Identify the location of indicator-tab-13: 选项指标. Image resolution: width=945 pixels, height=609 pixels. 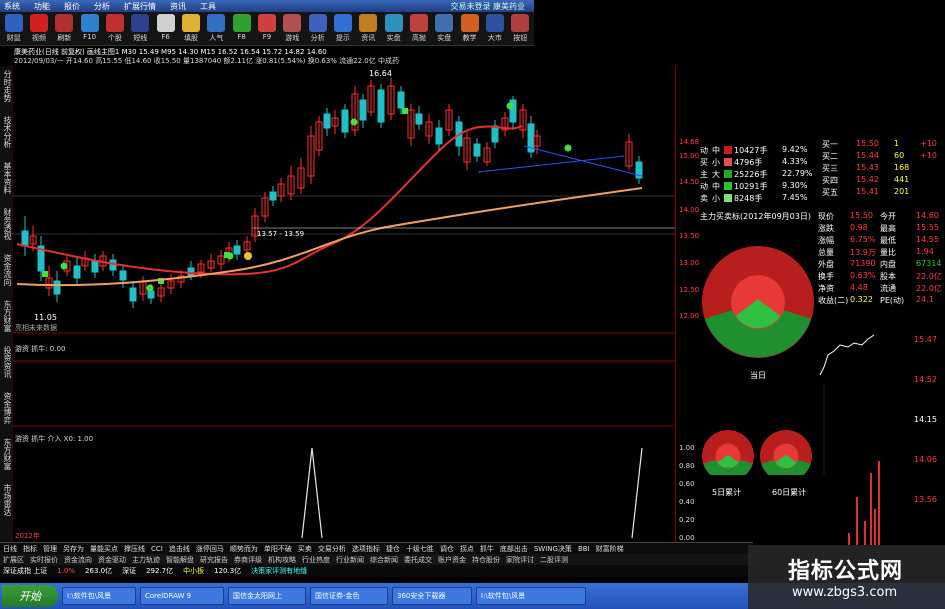
(366, 549).